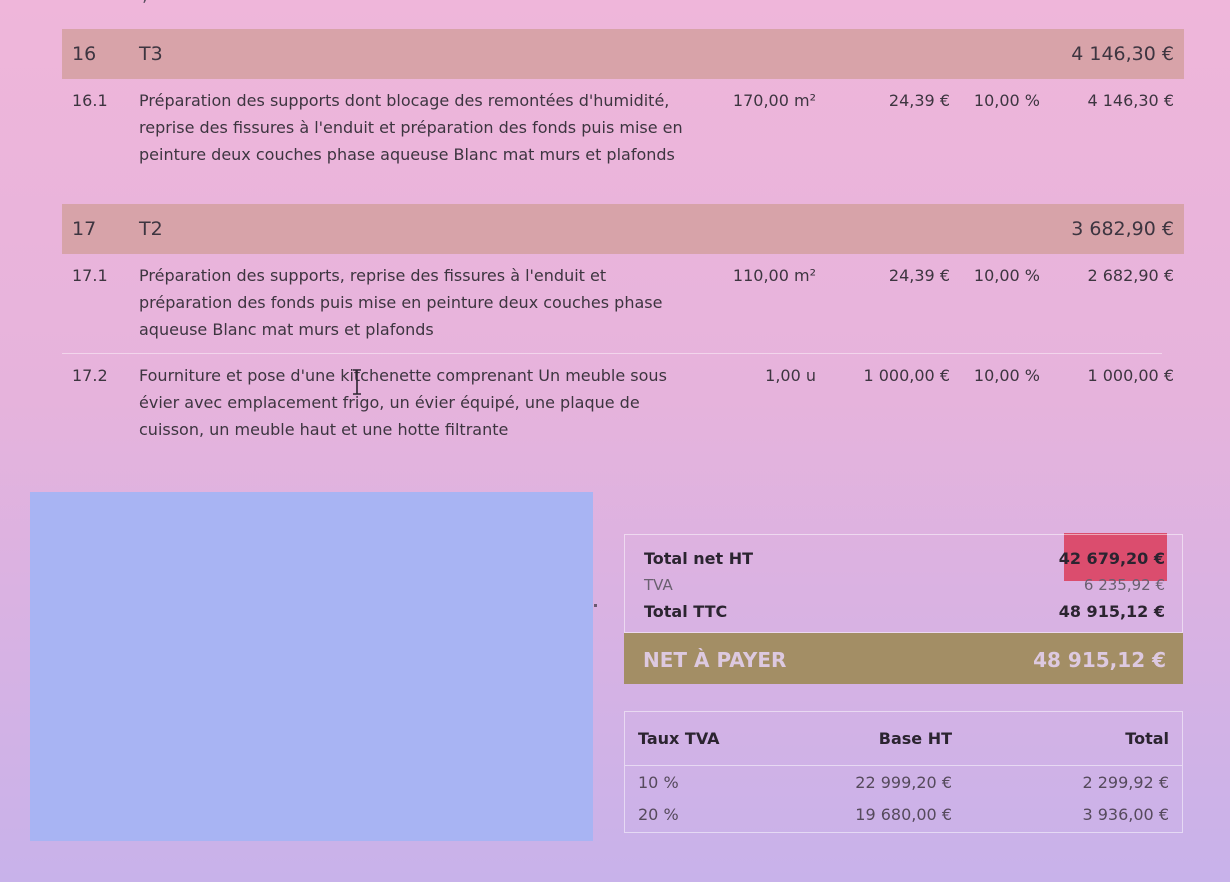  What do you see at coordinates (903, 782) in the screenshot?
I see `table-cell: 22 999,20 €` at bounding box center [903, 782].